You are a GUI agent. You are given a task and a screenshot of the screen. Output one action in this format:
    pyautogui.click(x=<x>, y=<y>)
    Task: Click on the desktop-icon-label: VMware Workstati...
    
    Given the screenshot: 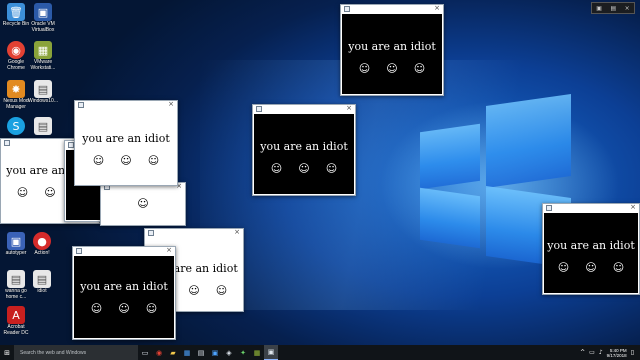 What is the action you would take?
    pyautogui.click(x=43, y=65)
    